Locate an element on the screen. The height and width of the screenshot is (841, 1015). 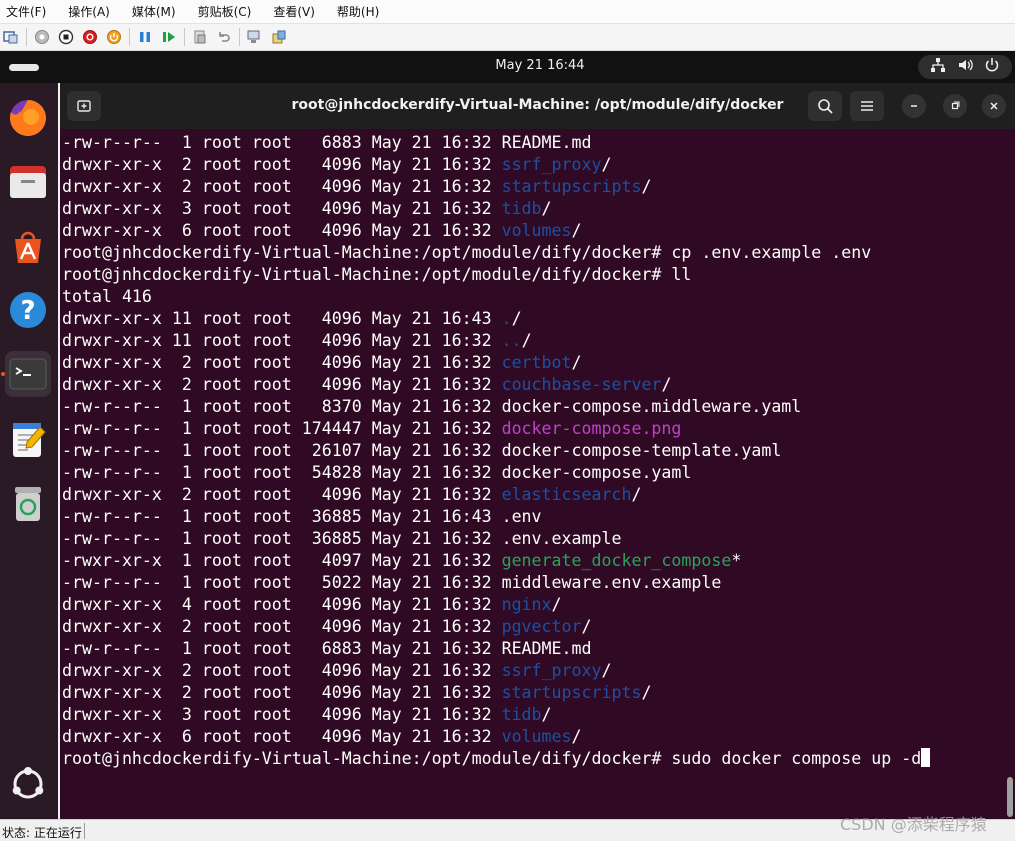
shutdown-icon is located at coordinates (114, 37).